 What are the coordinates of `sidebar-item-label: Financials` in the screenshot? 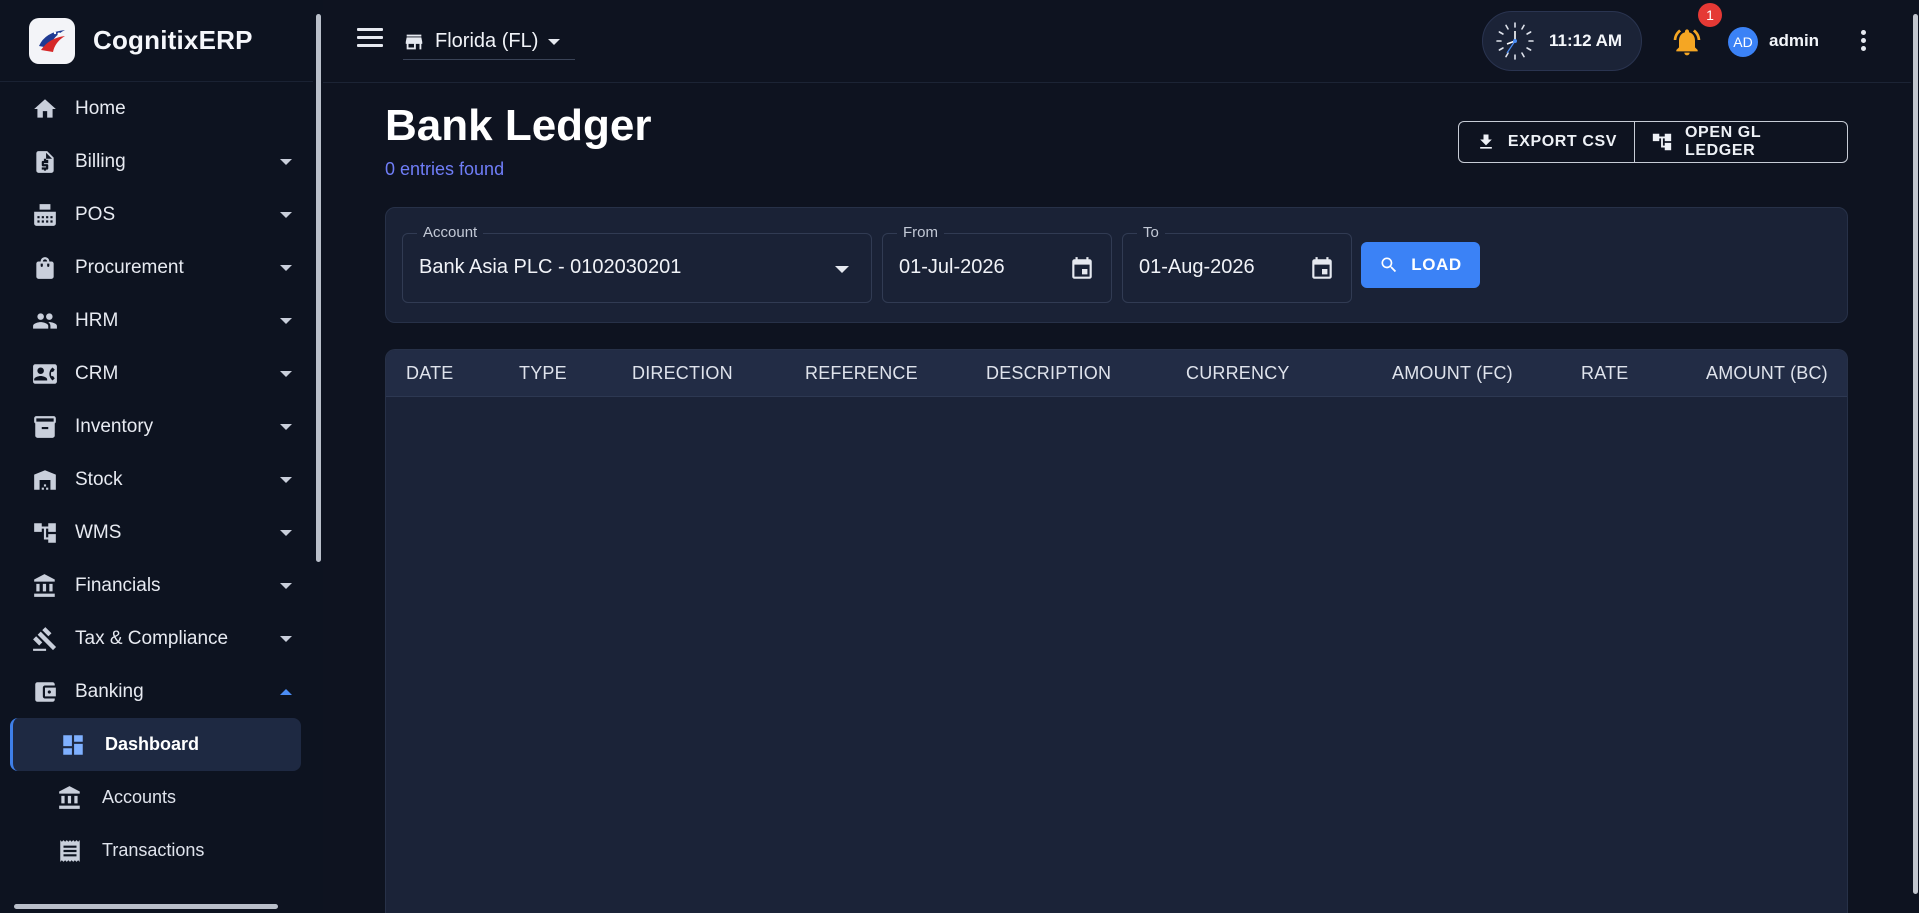 It's located at (118, 585).